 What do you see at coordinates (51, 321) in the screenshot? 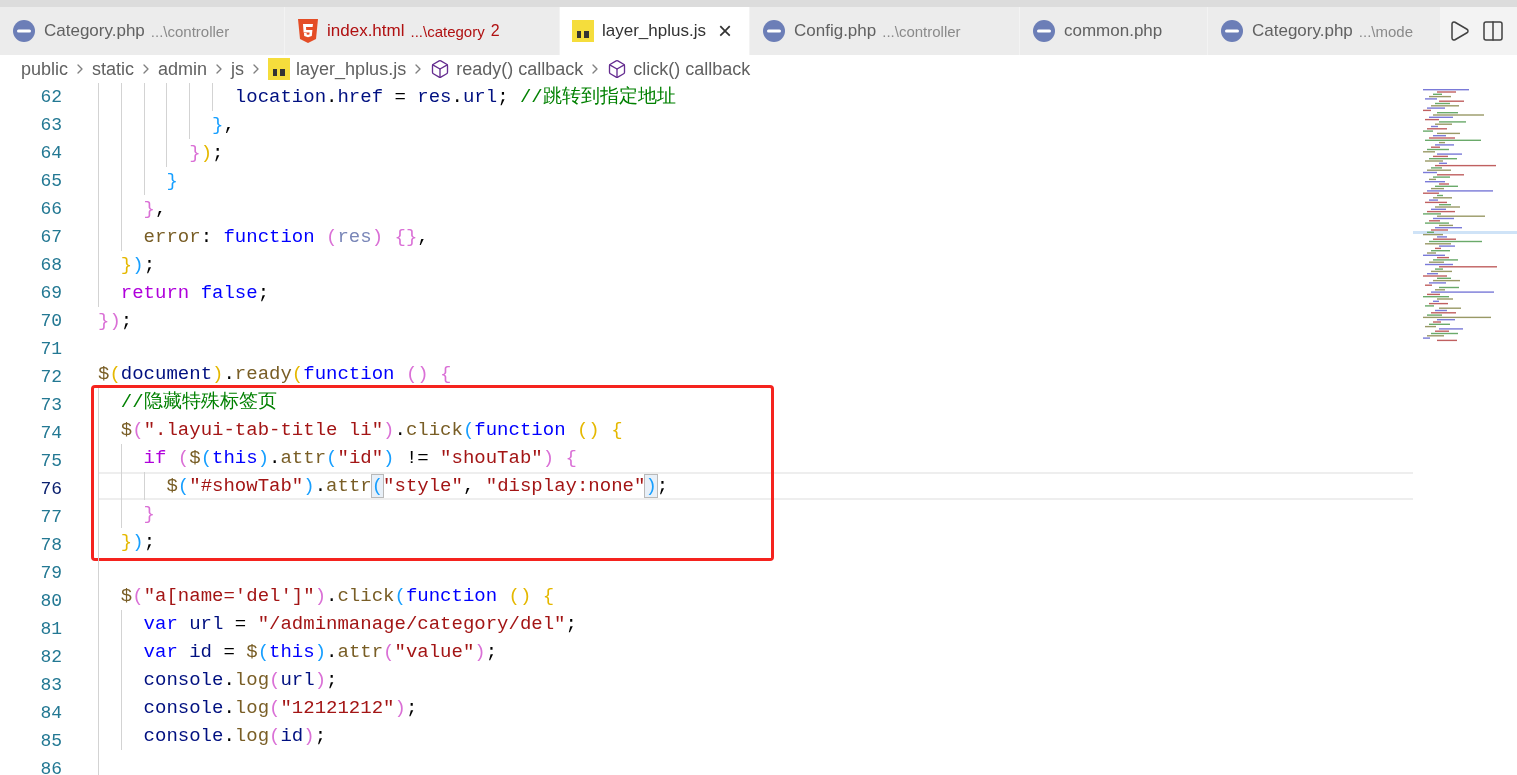
I see `line-number: 70` at bounding box center [51, 321].